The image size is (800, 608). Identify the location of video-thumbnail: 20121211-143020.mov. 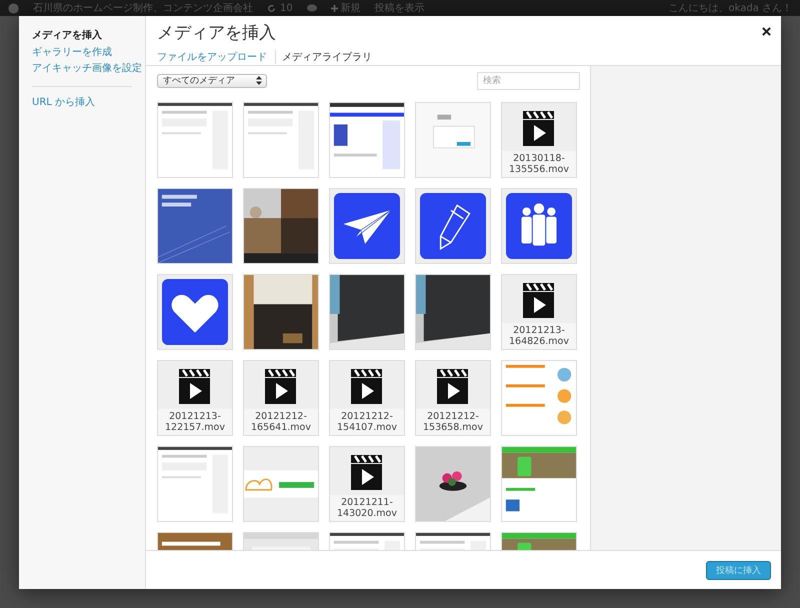
(367, 484).